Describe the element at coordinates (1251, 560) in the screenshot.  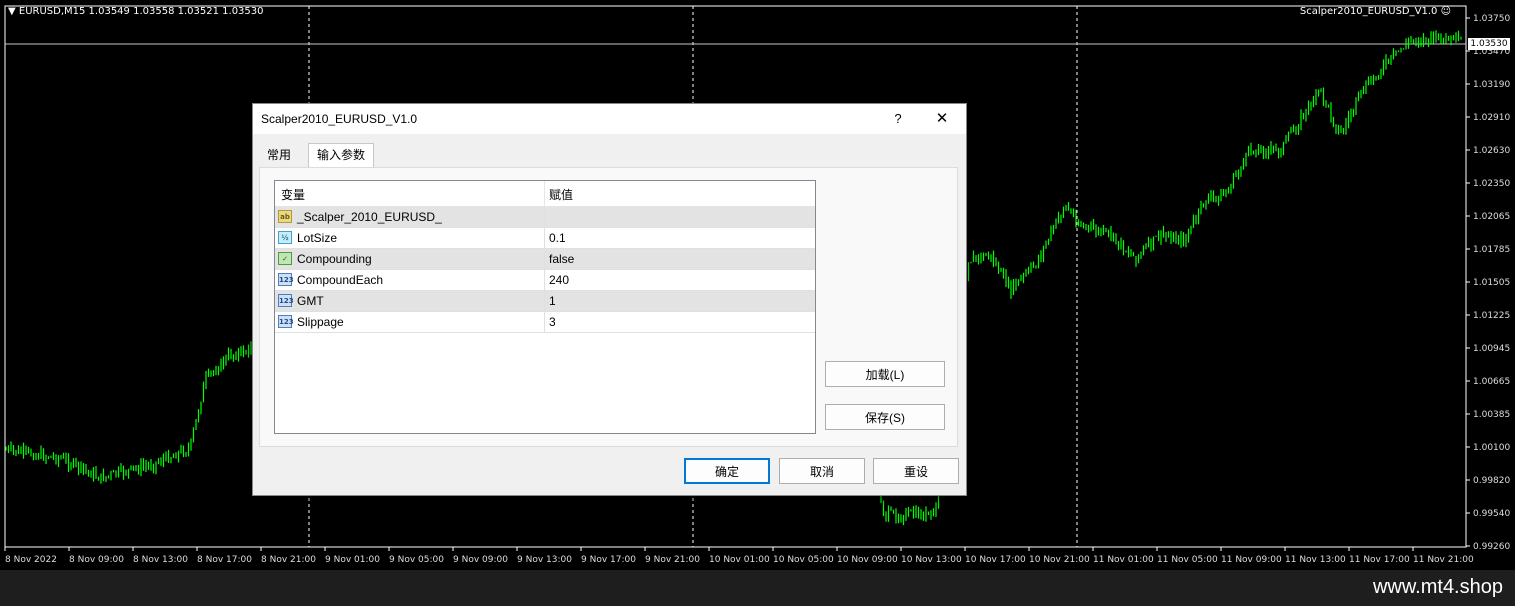
I see `time-label: 11 Nov 09:00` at that location.